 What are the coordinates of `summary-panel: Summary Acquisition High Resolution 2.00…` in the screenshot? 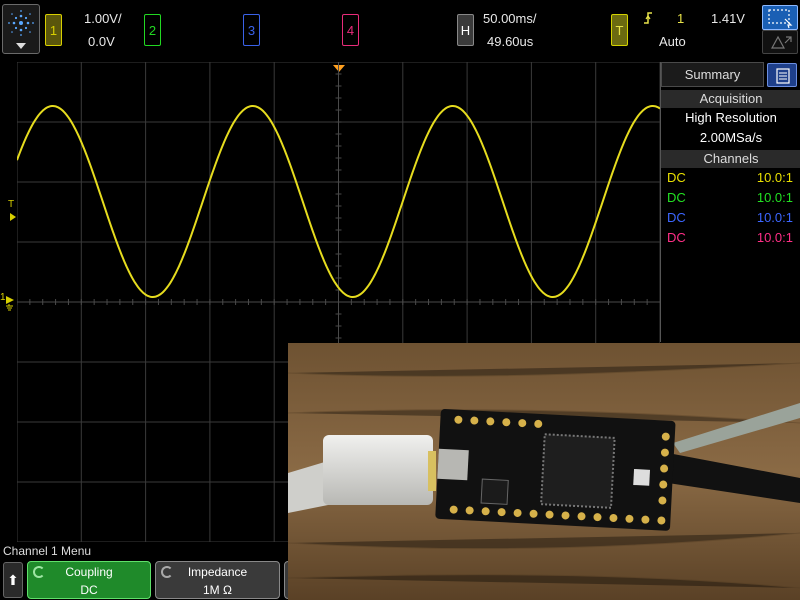 It's located at (730, 202).